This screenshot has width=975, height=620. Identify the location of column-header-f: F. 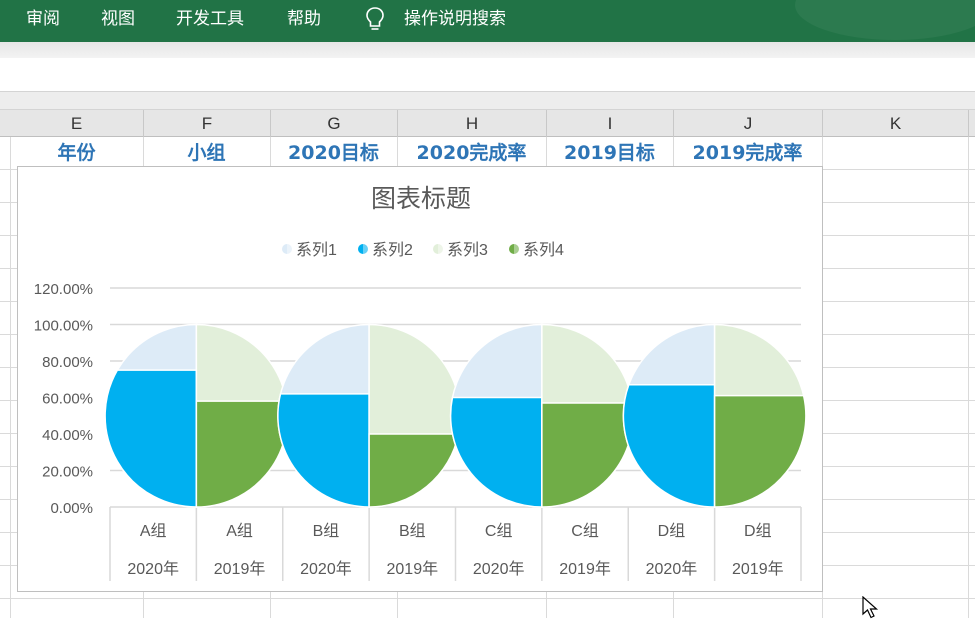
(207, 123).